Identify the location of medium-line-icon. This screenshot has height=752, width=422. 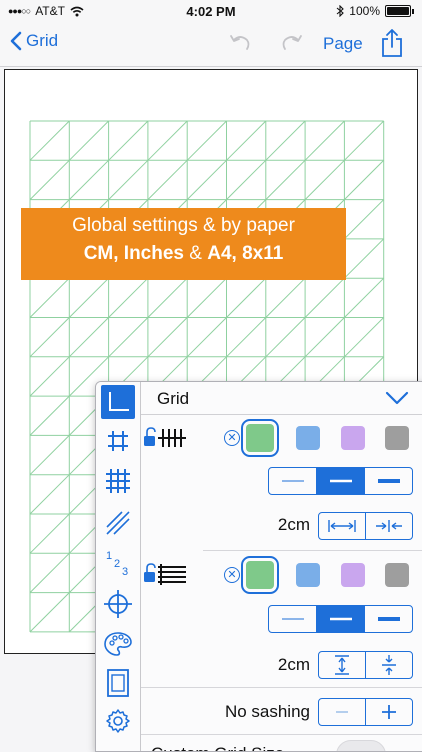
(340, 481).